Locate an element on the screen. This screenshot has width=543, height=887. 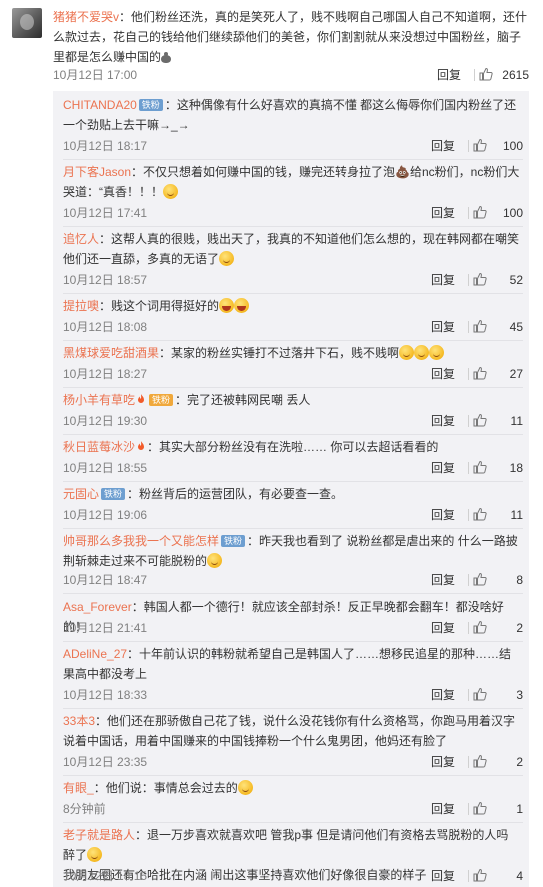
reply-time: 10月12日 18:55 is located at coordinates (105, 468).